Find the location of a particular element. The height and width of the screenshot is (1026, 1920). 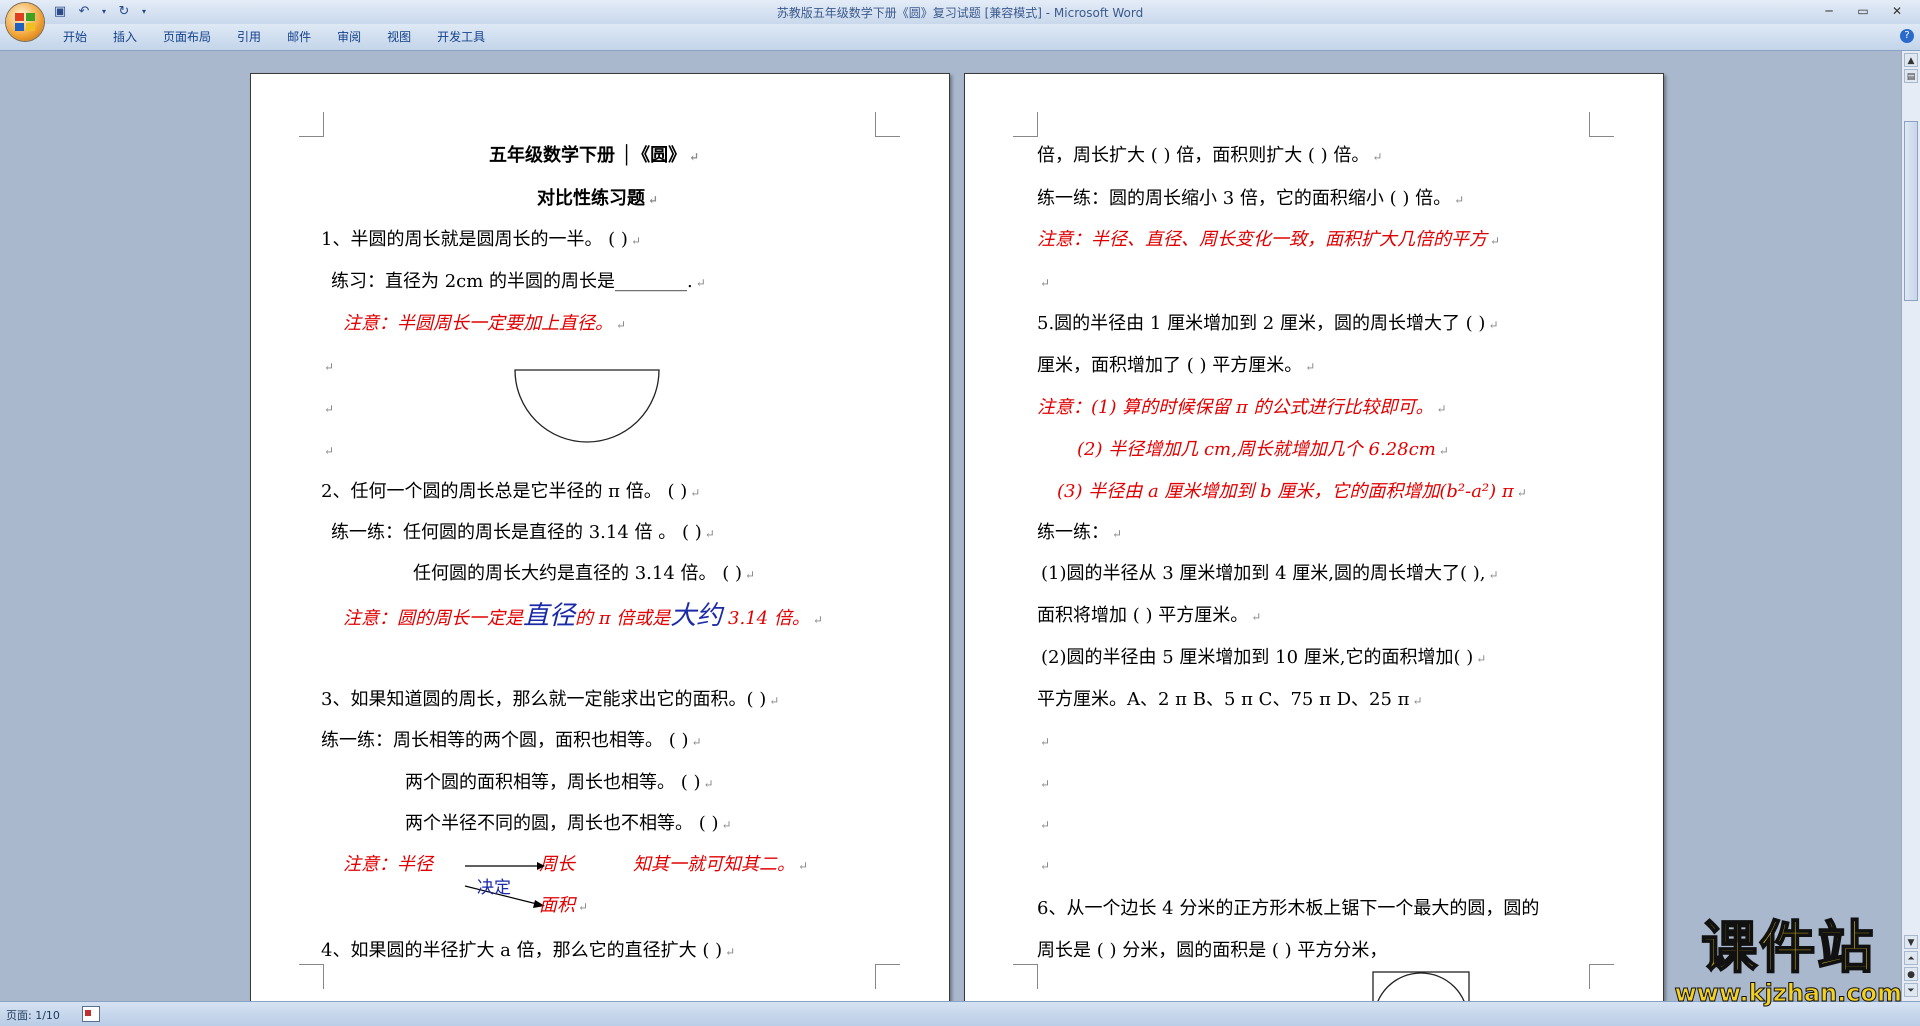

vertical-scrollbar: ▲ ▤ ▼ ⏶ ● ⏷ is located at coordinates (1910, 526).